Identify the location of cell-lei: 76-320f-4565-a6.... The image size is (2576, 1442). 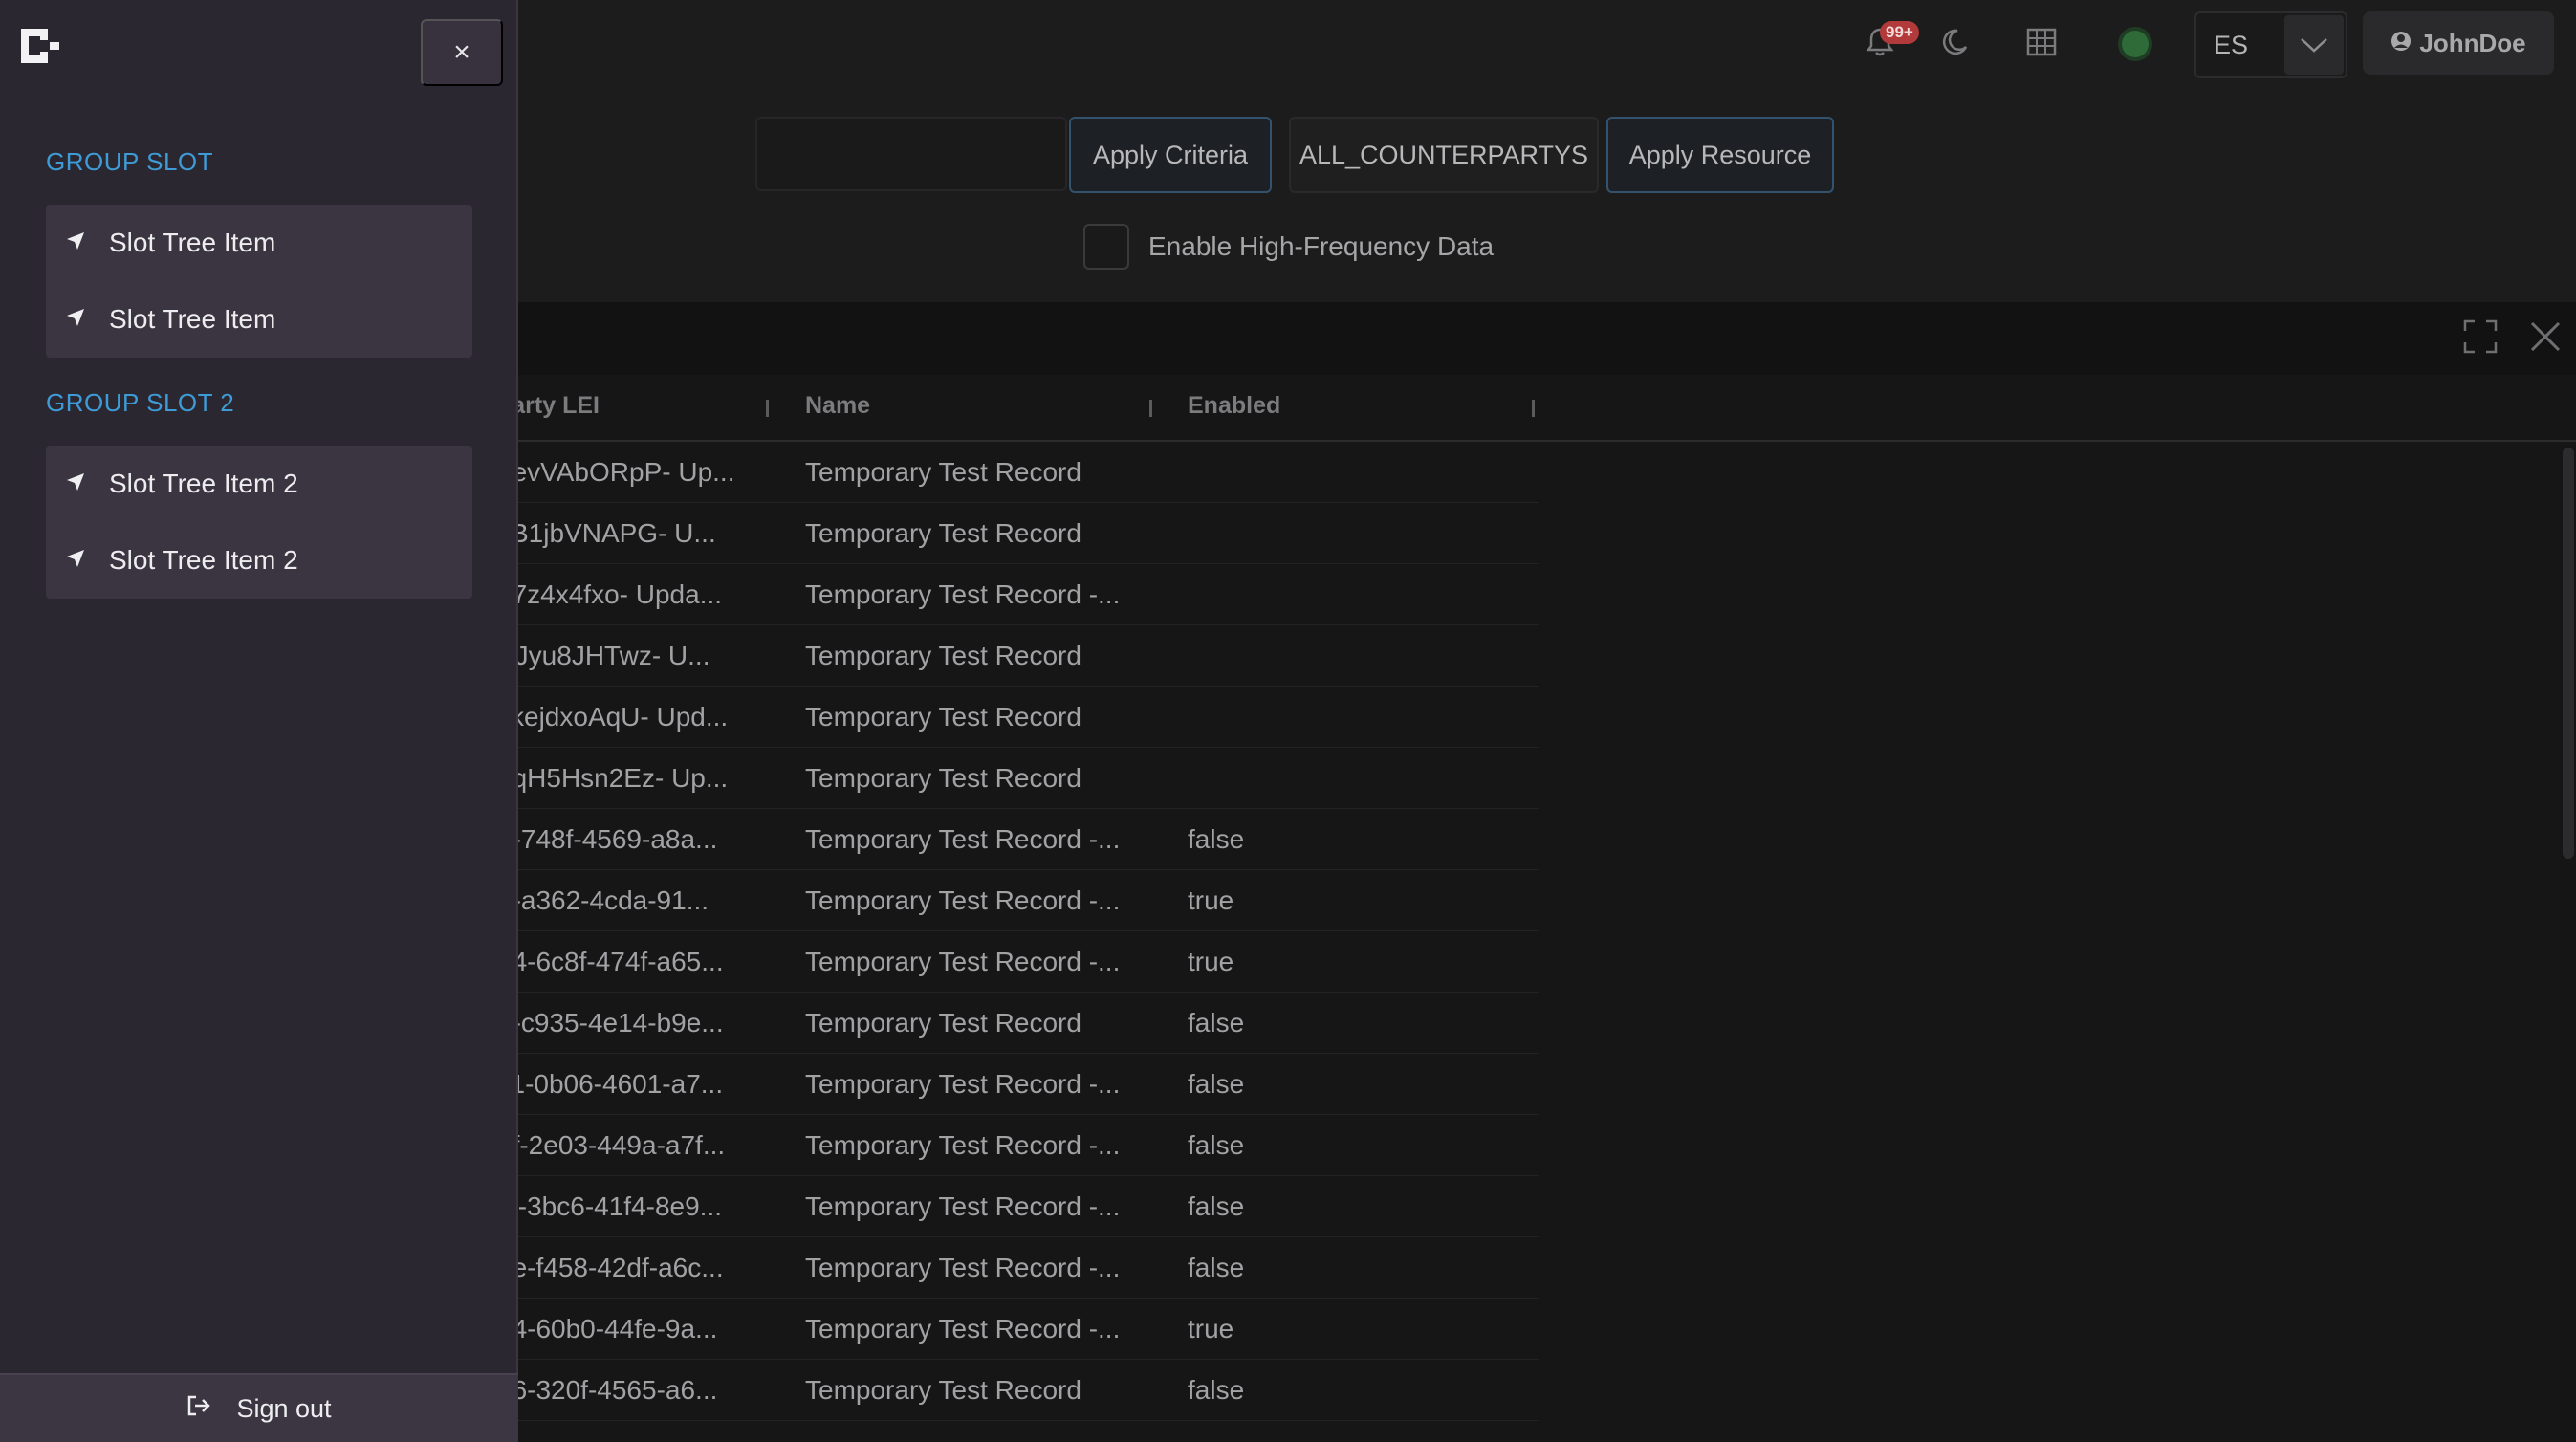
(607, 1390).